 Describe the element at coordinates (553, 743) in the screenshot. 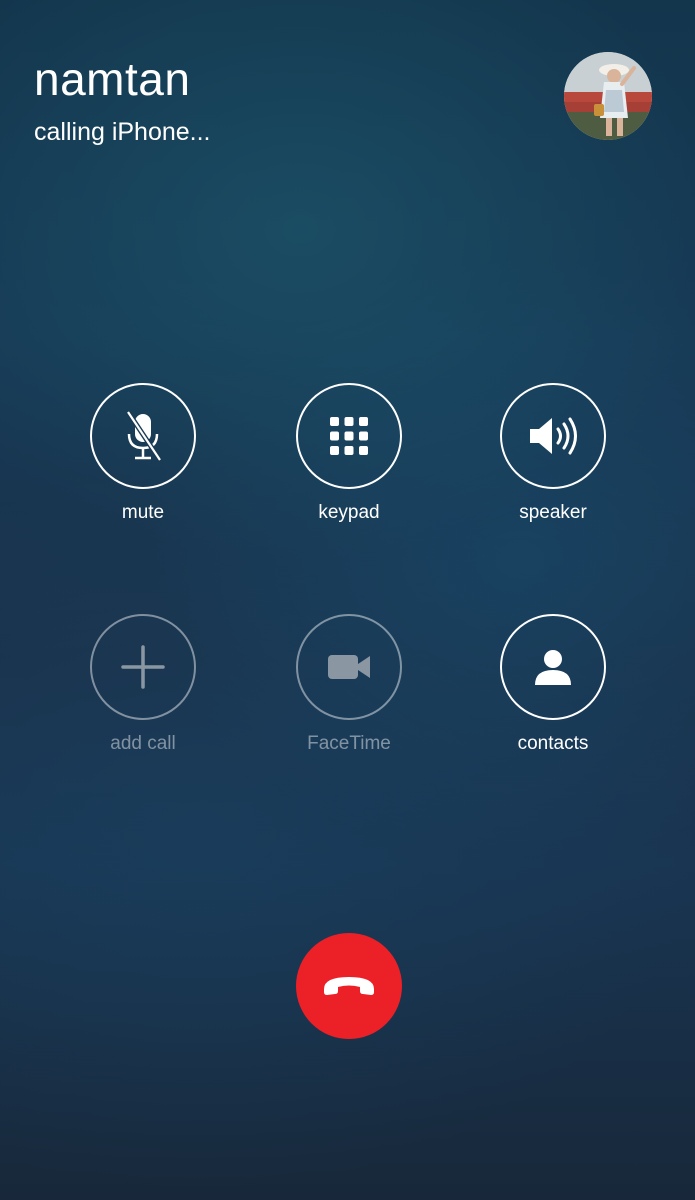

I see `contacts-label: contacts` at that location.